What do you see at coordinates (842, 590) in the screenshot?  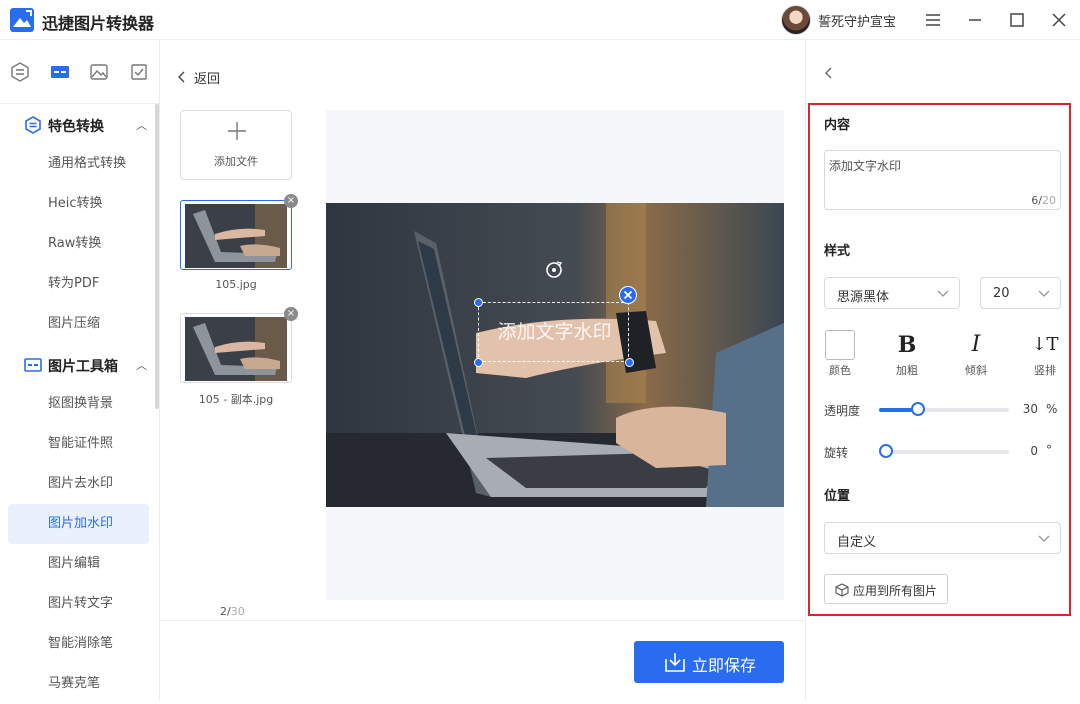 I see `cube-icon` at bounding box center [842, 590].